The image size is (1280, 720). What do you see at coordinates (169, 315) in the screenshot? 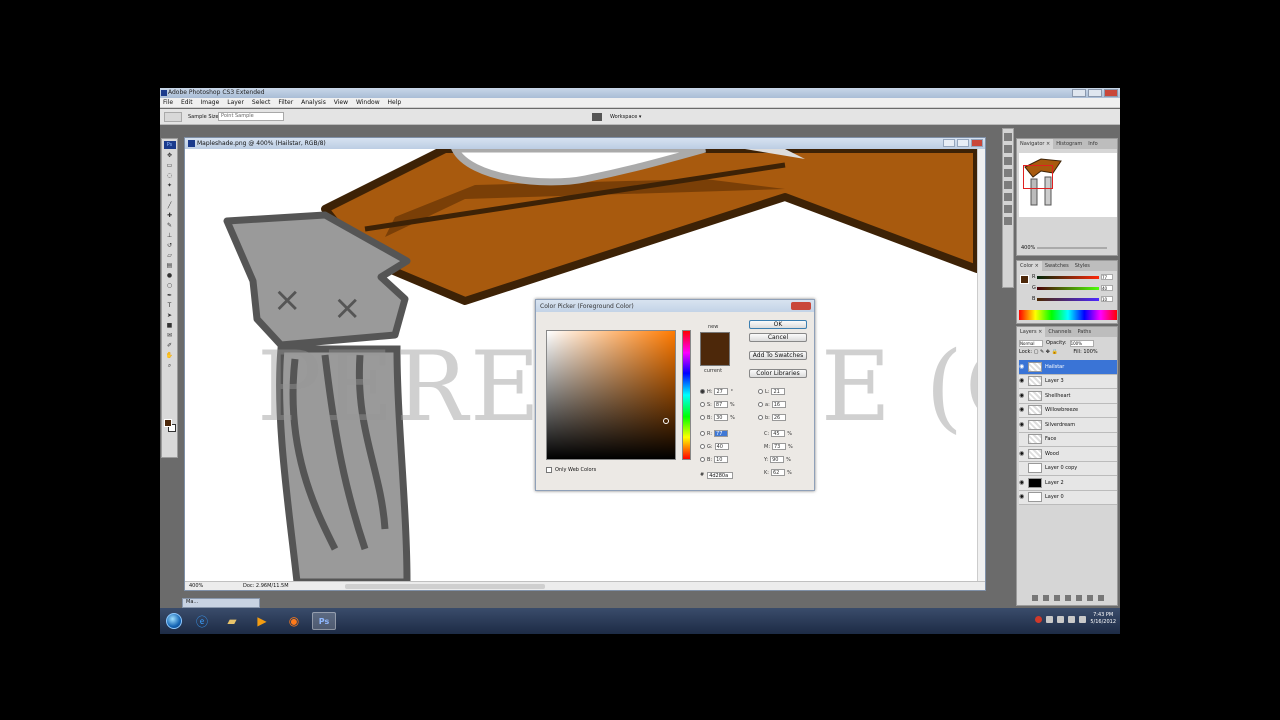
I see `path-selection-tool-icon: ➤` at bounding box center [169, 315].